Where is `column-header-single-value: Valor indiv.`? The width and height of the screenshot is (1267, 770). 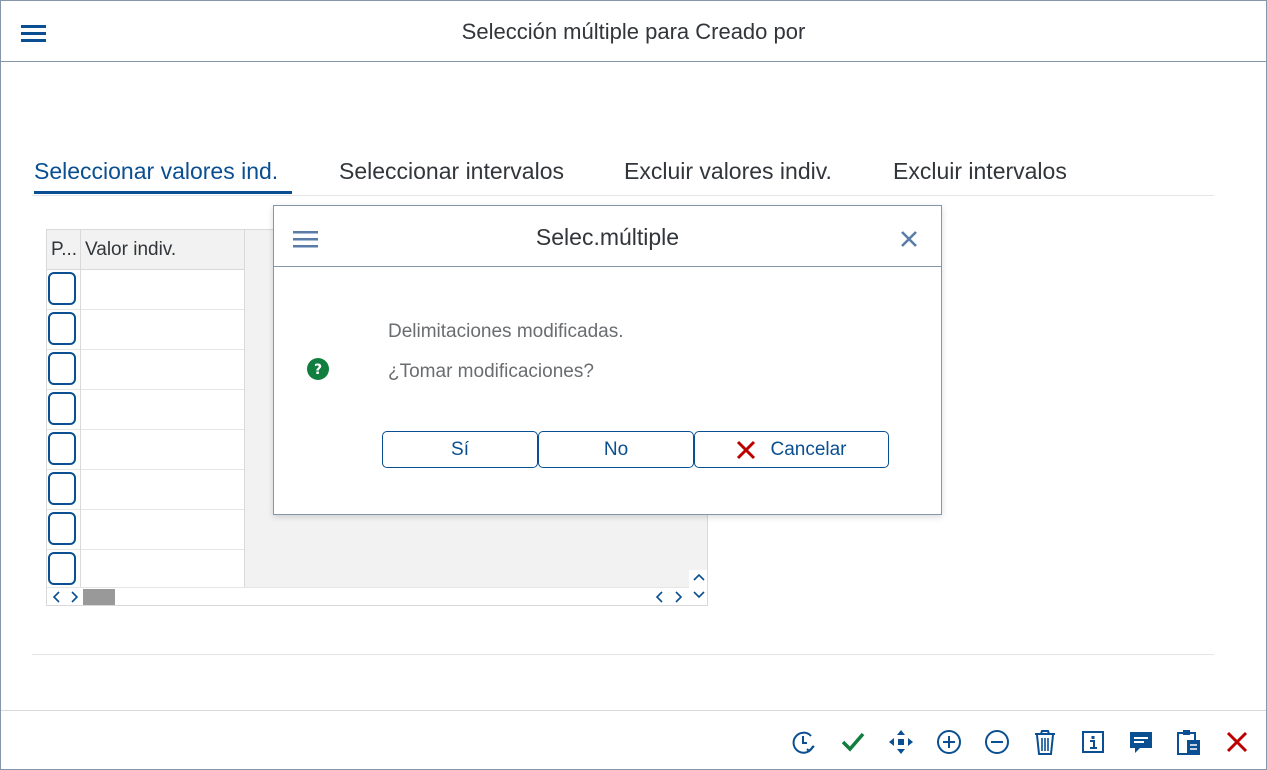
column-header-single-value: Valor indiv. is located at coordinates (130, 250).